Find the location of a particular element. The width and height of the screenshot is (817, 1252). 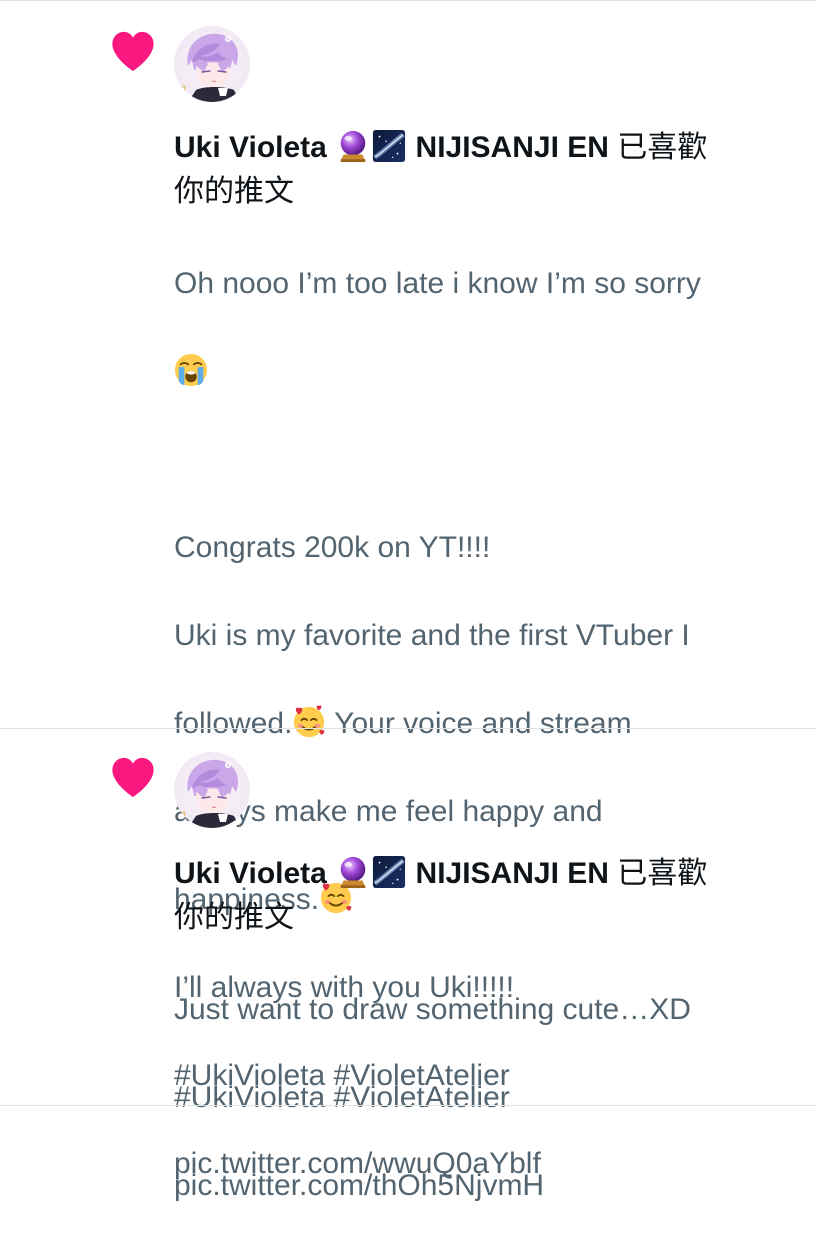

tweet-hashtags: #UkiVioleta #VioletAtelier is located at coordinates (489, 1098).